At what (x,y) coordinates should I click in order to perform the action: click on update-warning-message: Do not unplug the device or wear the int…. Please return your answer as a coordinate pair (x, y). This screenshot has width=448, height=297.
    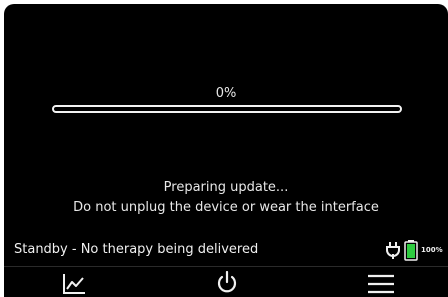
    Looking at the image, I should click on (226, 207).